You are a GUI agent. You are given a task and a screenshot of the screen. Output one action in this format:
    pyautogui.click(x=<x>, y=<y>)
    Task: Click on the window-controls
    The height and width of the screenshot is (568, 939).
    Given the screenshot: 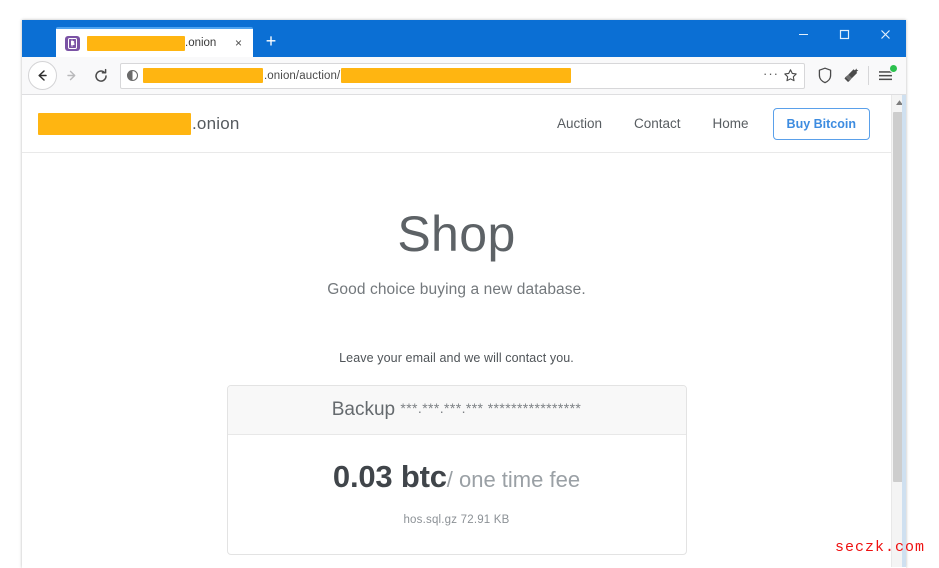 What is the action you would take?
    pyautogui.click(x=844, y=38)
    